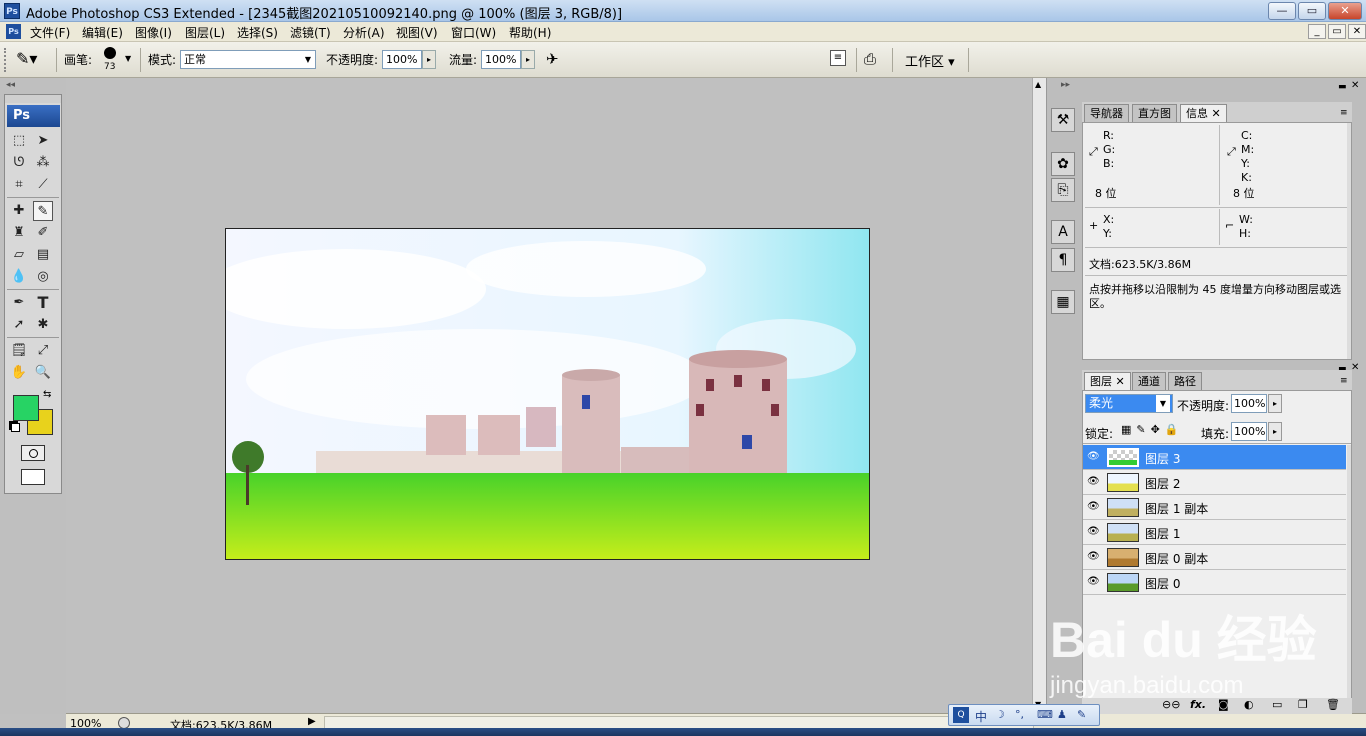  What do you see at coordinates (33, 453) in the screenshot?
I see `quick-mask-icon` at bounding box center [33, 453].